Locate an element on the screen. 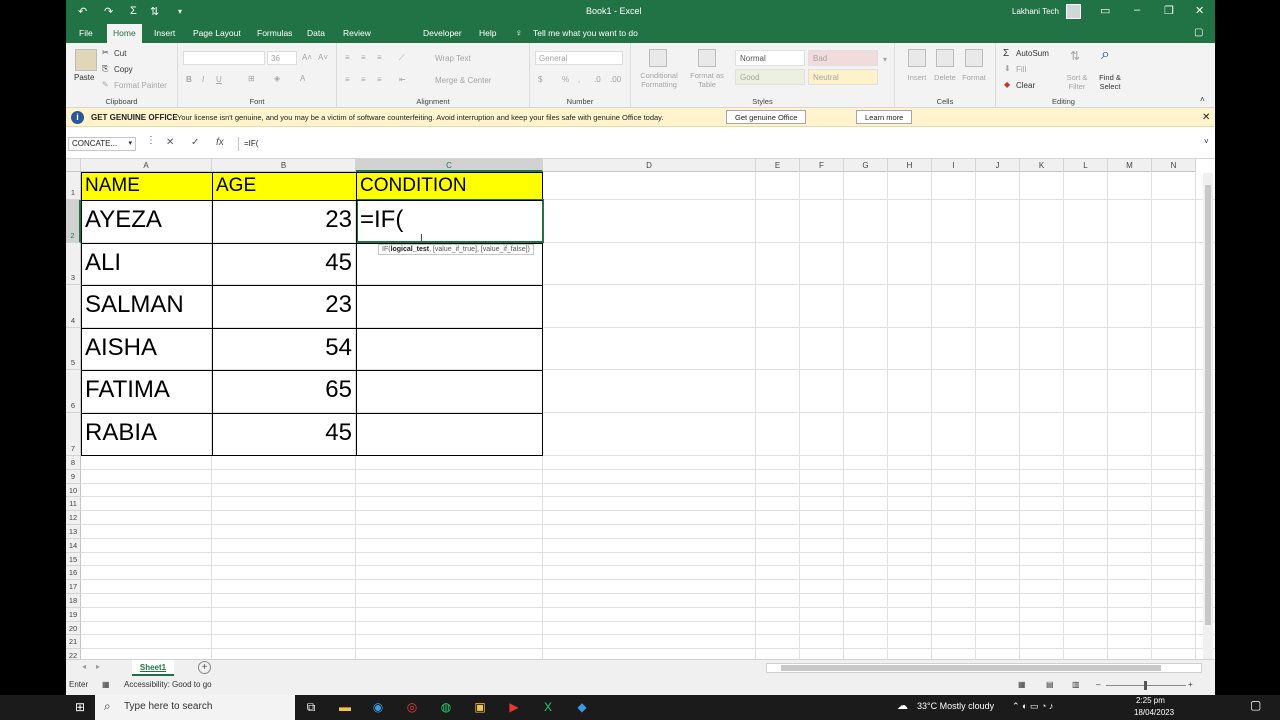 The width and height of the screenshot is (1280, 720). vertical-scroll-thumb is located at coordinates (1208, 405).